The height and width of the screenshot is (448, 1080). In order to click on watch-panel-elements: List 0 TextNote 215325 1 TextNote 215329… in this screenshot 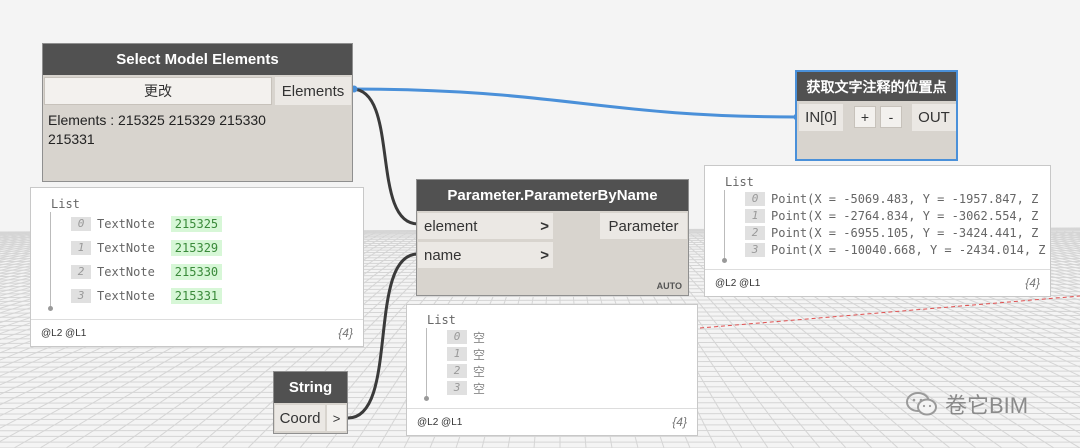, I will do `click(197, 267)`.